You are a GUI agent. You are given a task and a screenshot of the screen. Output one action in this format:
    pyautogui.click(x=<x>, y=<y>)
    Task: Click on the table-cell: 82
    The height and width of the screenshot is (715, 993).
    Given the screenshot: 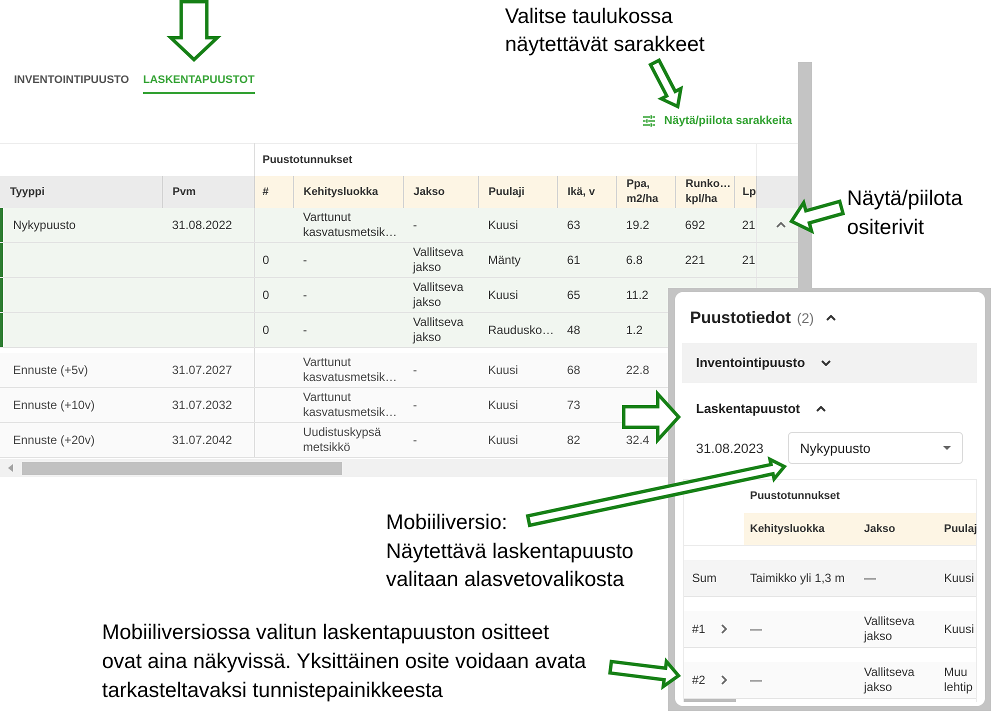 What is the action you would take?
    pyautogui.click(x=586, y=440)
    